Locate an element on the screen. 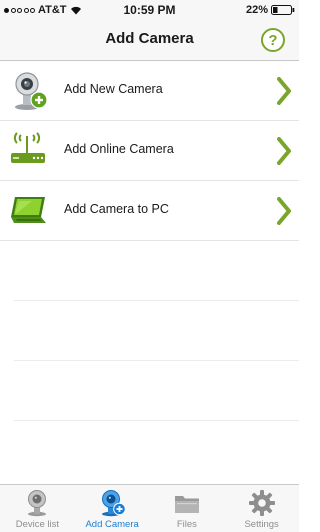 This screenshot has width=320, height=532. tab-label: Add Camera is located at coordinates (112, 524).